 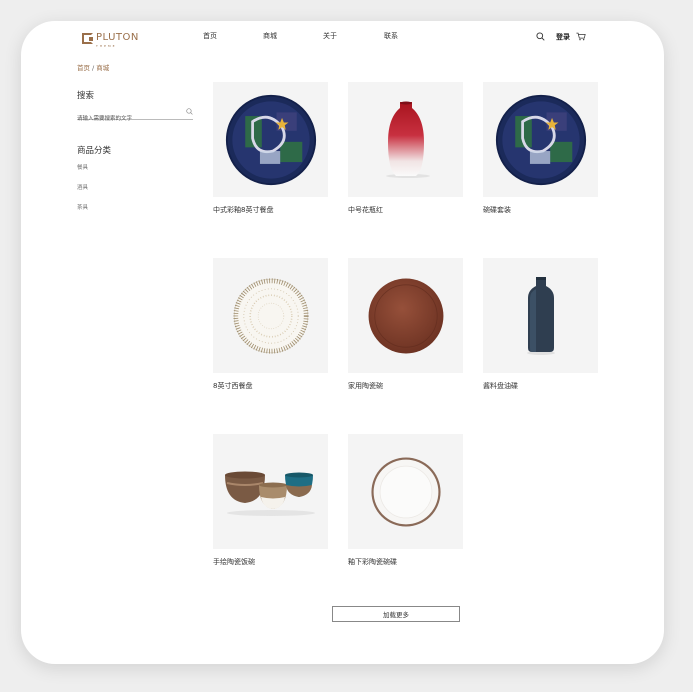 What do you see at coordinates (391, 36) in the screenshot?
I see `nav-contact: 联系` at bounding box center [391, 36].